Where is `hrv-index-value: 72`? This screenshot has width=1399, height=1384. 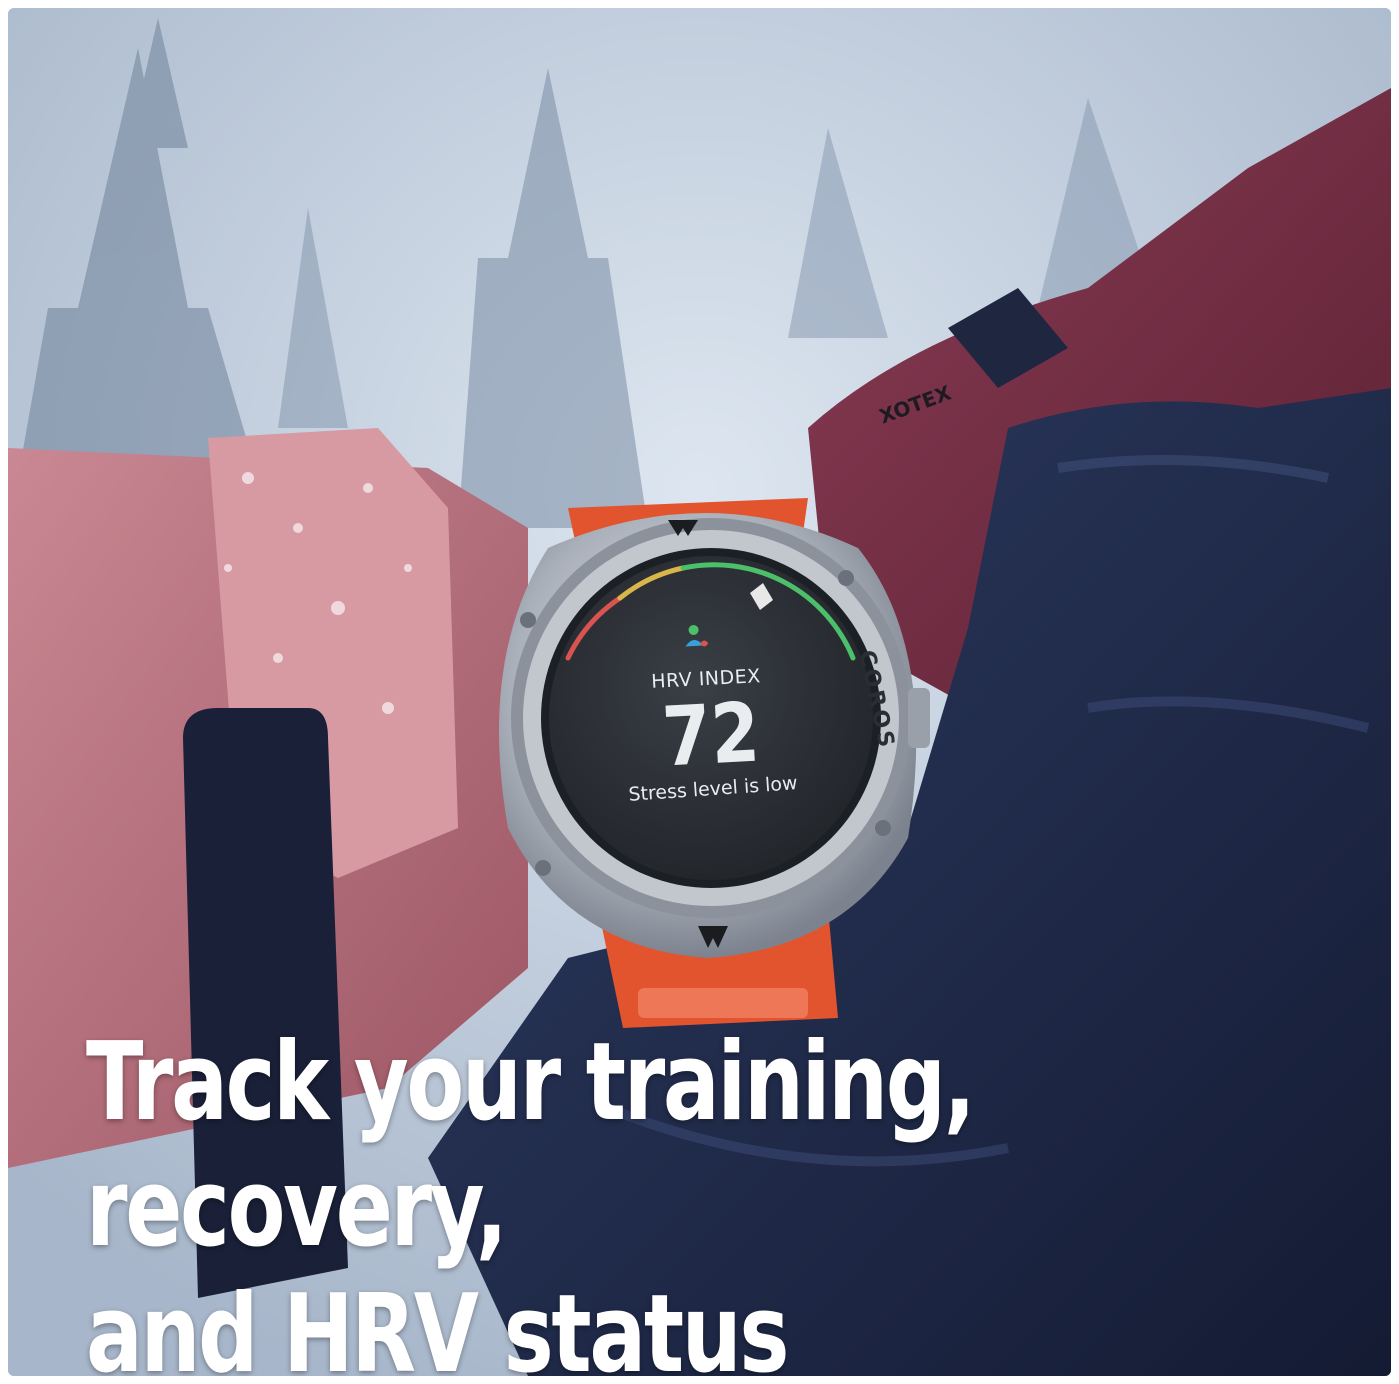
hrv-index-value: 72 is located at coordinates (711, 735).